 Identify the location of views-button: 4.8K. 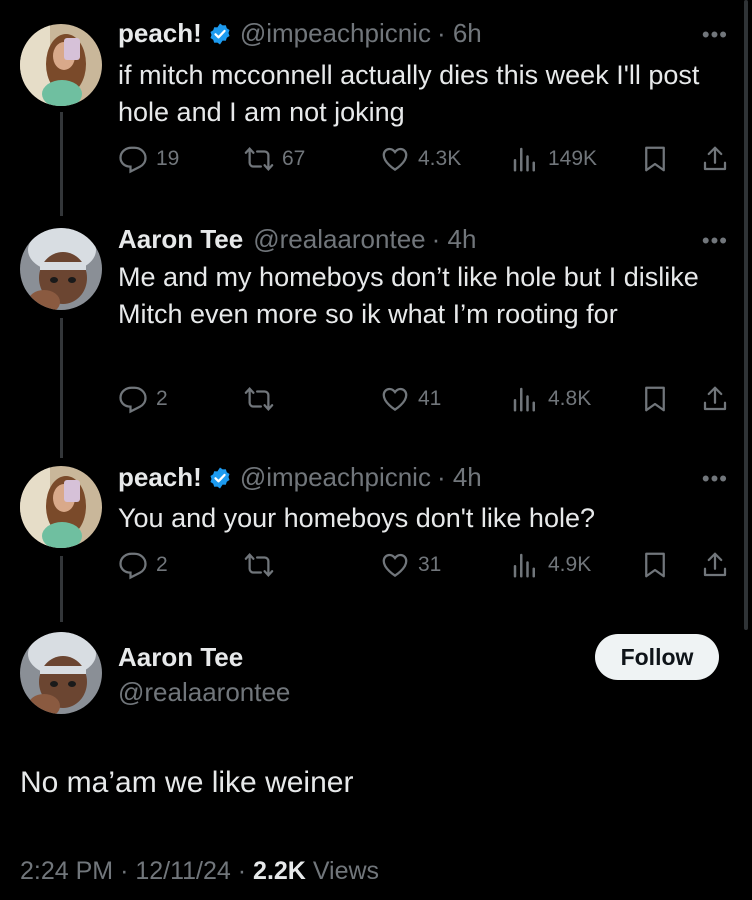
(550, 399).